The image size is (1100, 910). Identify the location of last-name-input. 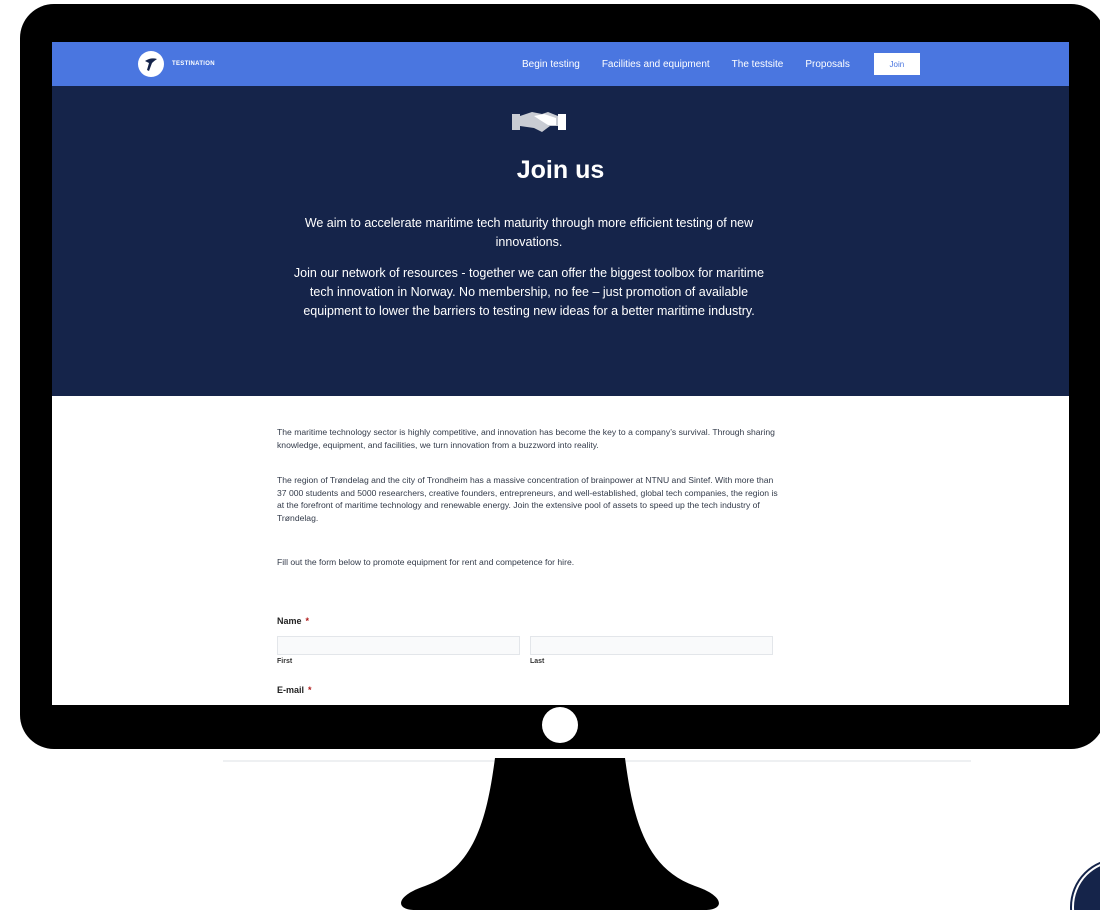
(651, 645).